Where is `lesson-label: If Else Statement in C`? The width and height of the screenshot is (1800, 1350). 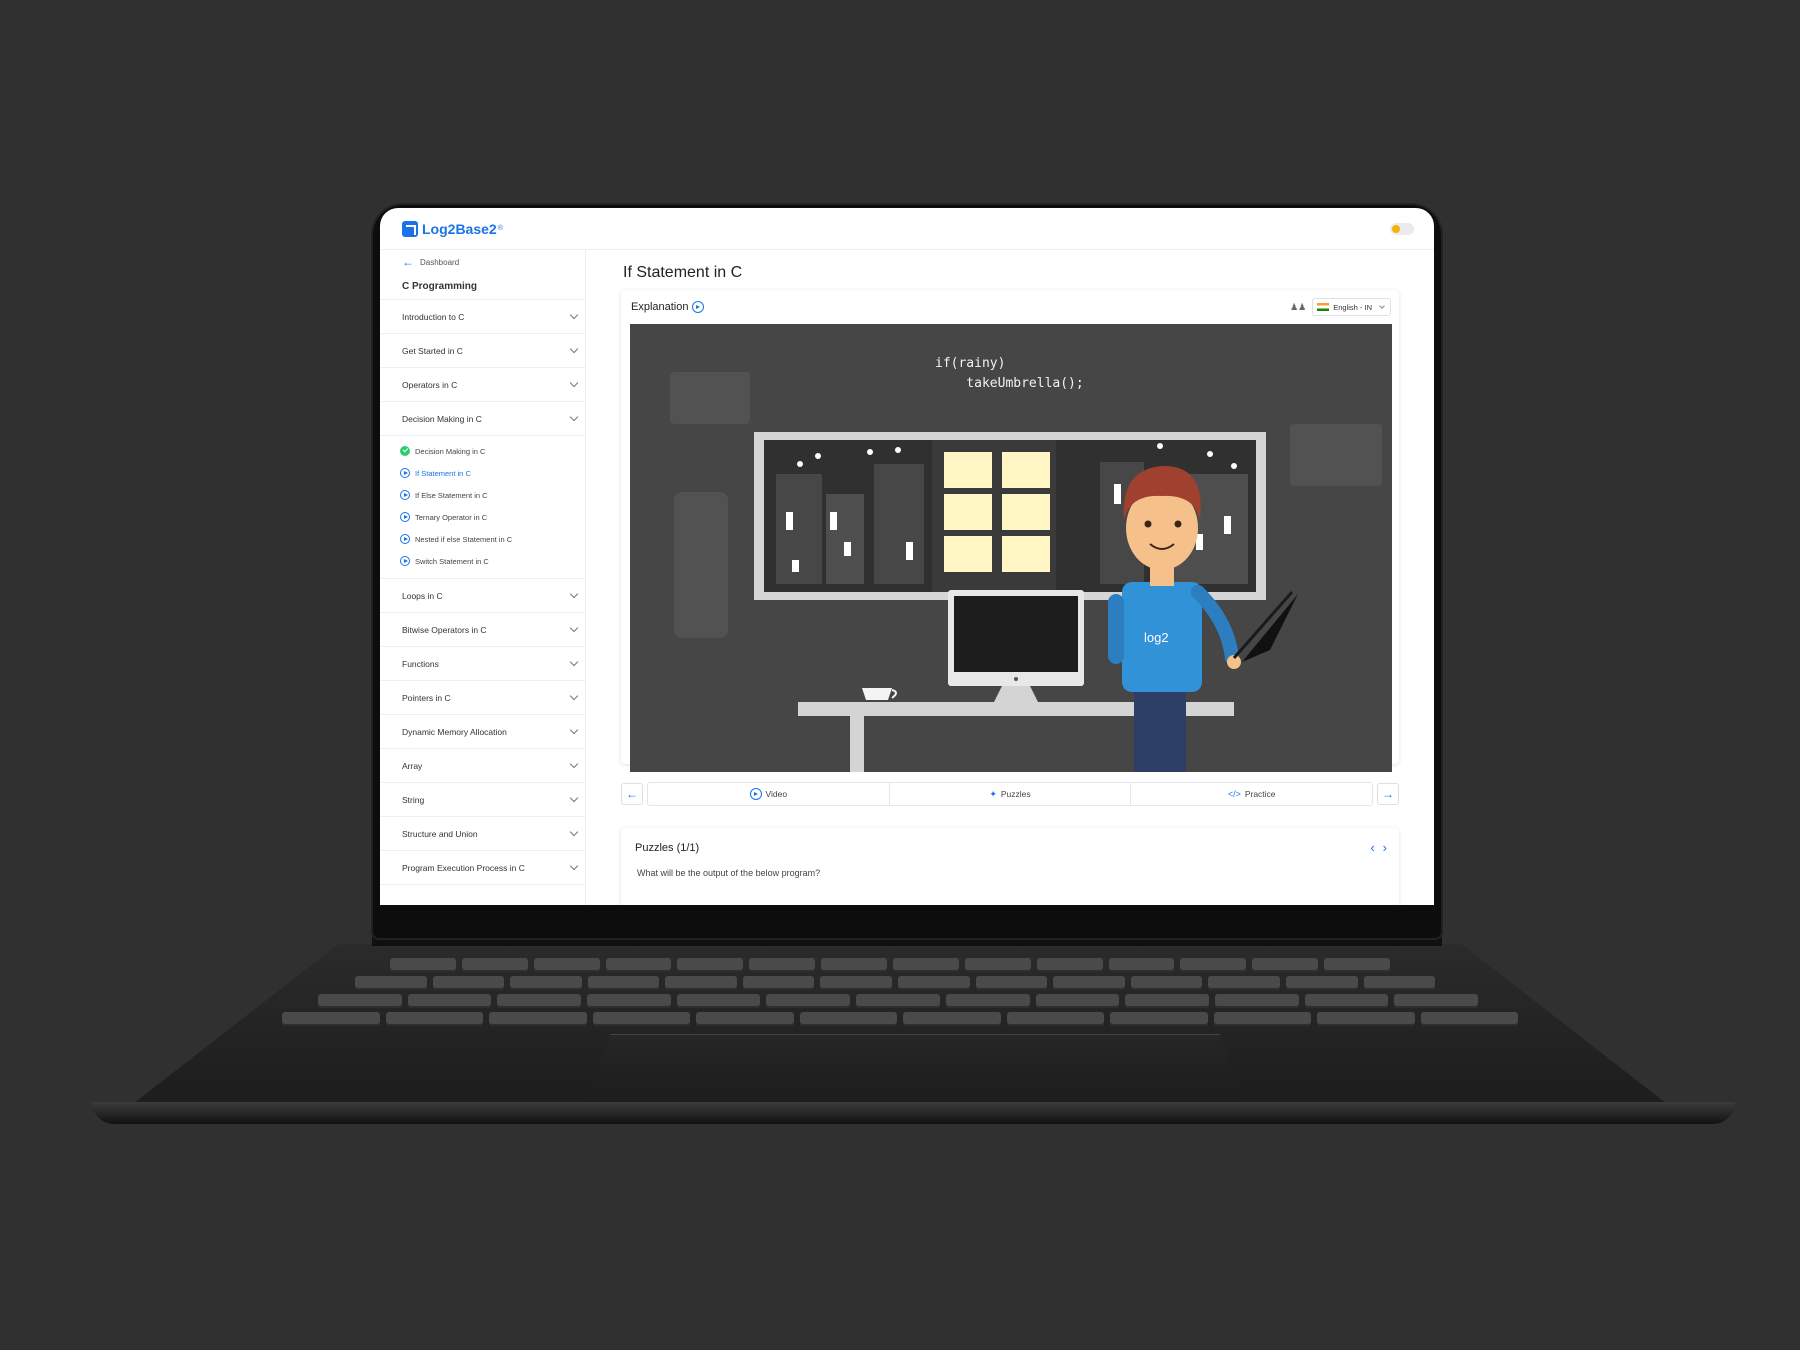 lesson-label: If Else Statement in C is located at coordinates (451, 495).